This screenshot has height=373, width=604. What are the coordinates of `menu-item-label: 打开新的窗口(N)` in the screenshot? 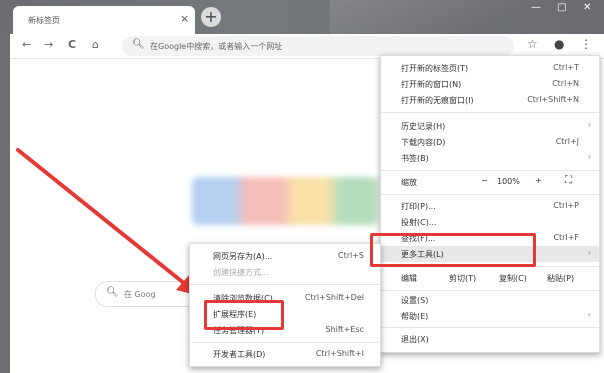 It's located at (431, 84).